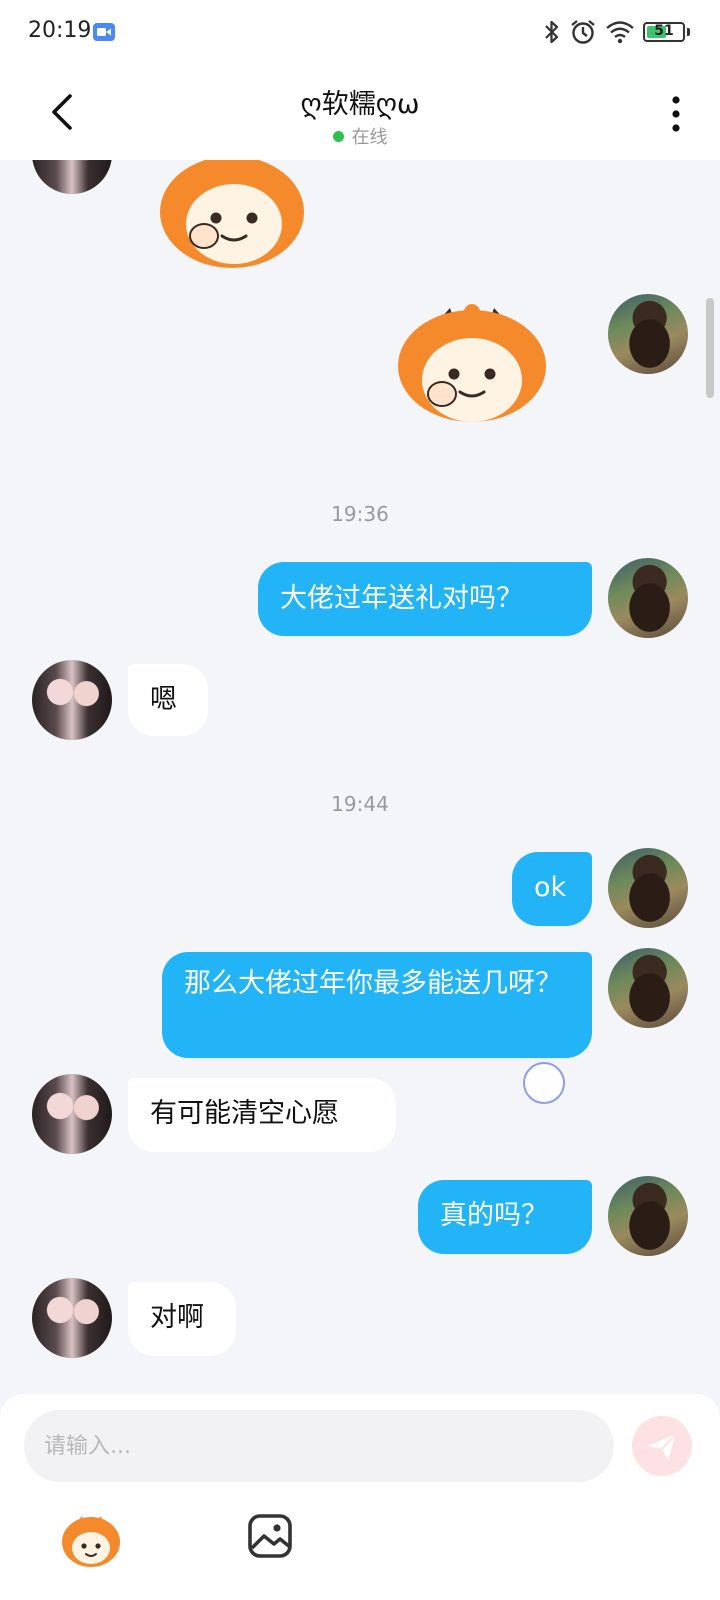  What do you see at coordinates (360, 804) in the screenshot?
I see `timestamp: 19:44` at bounding box center [360, 804].